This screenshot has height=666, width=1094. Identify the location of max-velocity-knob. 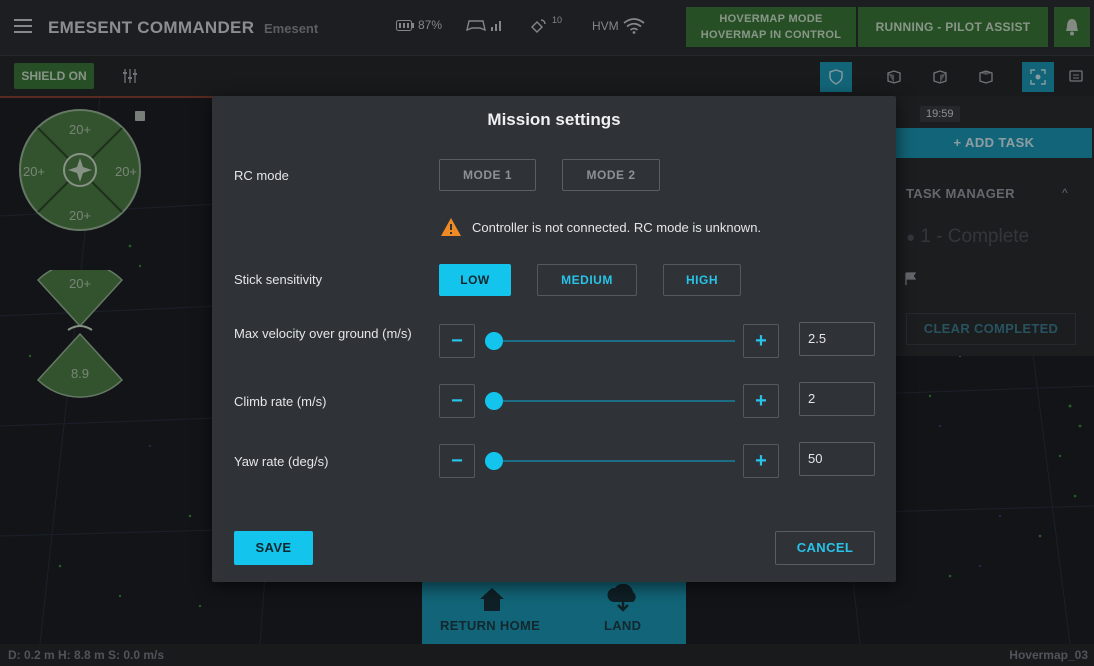
(494, 341).